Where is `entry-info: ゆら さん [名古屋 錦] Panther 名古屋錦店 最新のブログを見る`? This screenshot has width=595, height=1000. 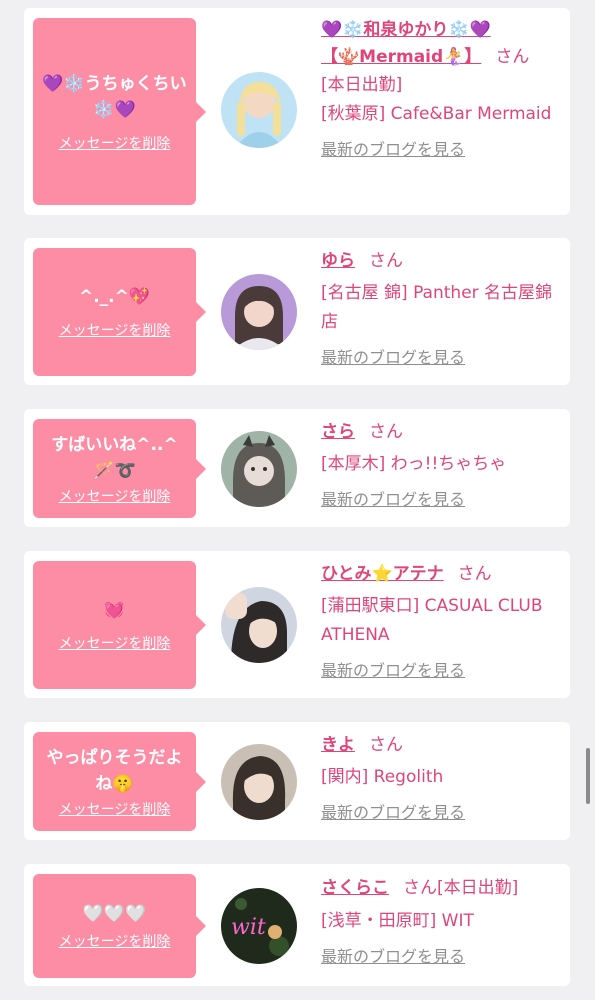 entry-info: ゆら さん [名古屋 錦] Panther 名古屋錦店 最新のブログを見る is located at coordinates (441, 309).